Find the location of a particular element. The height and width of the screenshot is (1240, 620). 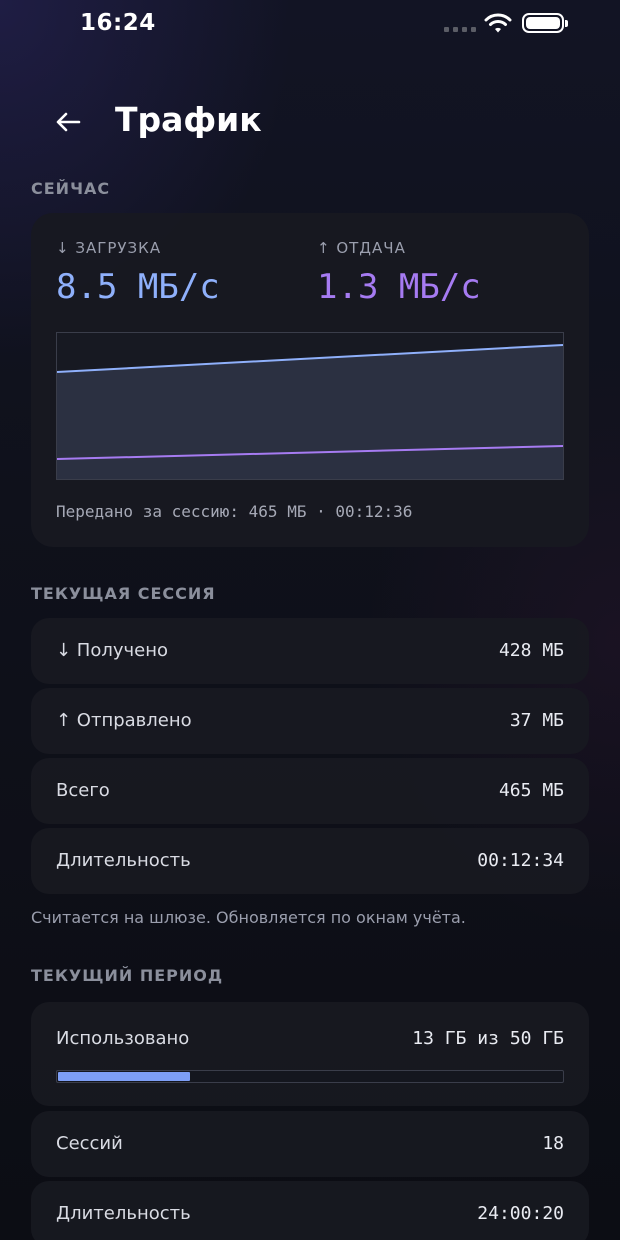

row-label: ↓ Получено is located at coordinates (112, 650).